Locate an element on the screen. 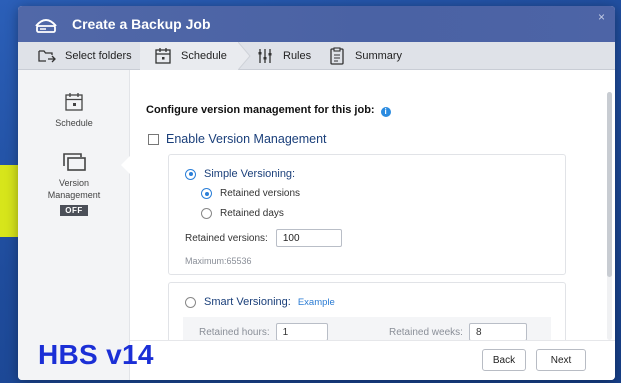 This screenshot has height=383, width=621. wizard-steps: Select folders Schedule Rules Summary is located at coordinates (316, 56).